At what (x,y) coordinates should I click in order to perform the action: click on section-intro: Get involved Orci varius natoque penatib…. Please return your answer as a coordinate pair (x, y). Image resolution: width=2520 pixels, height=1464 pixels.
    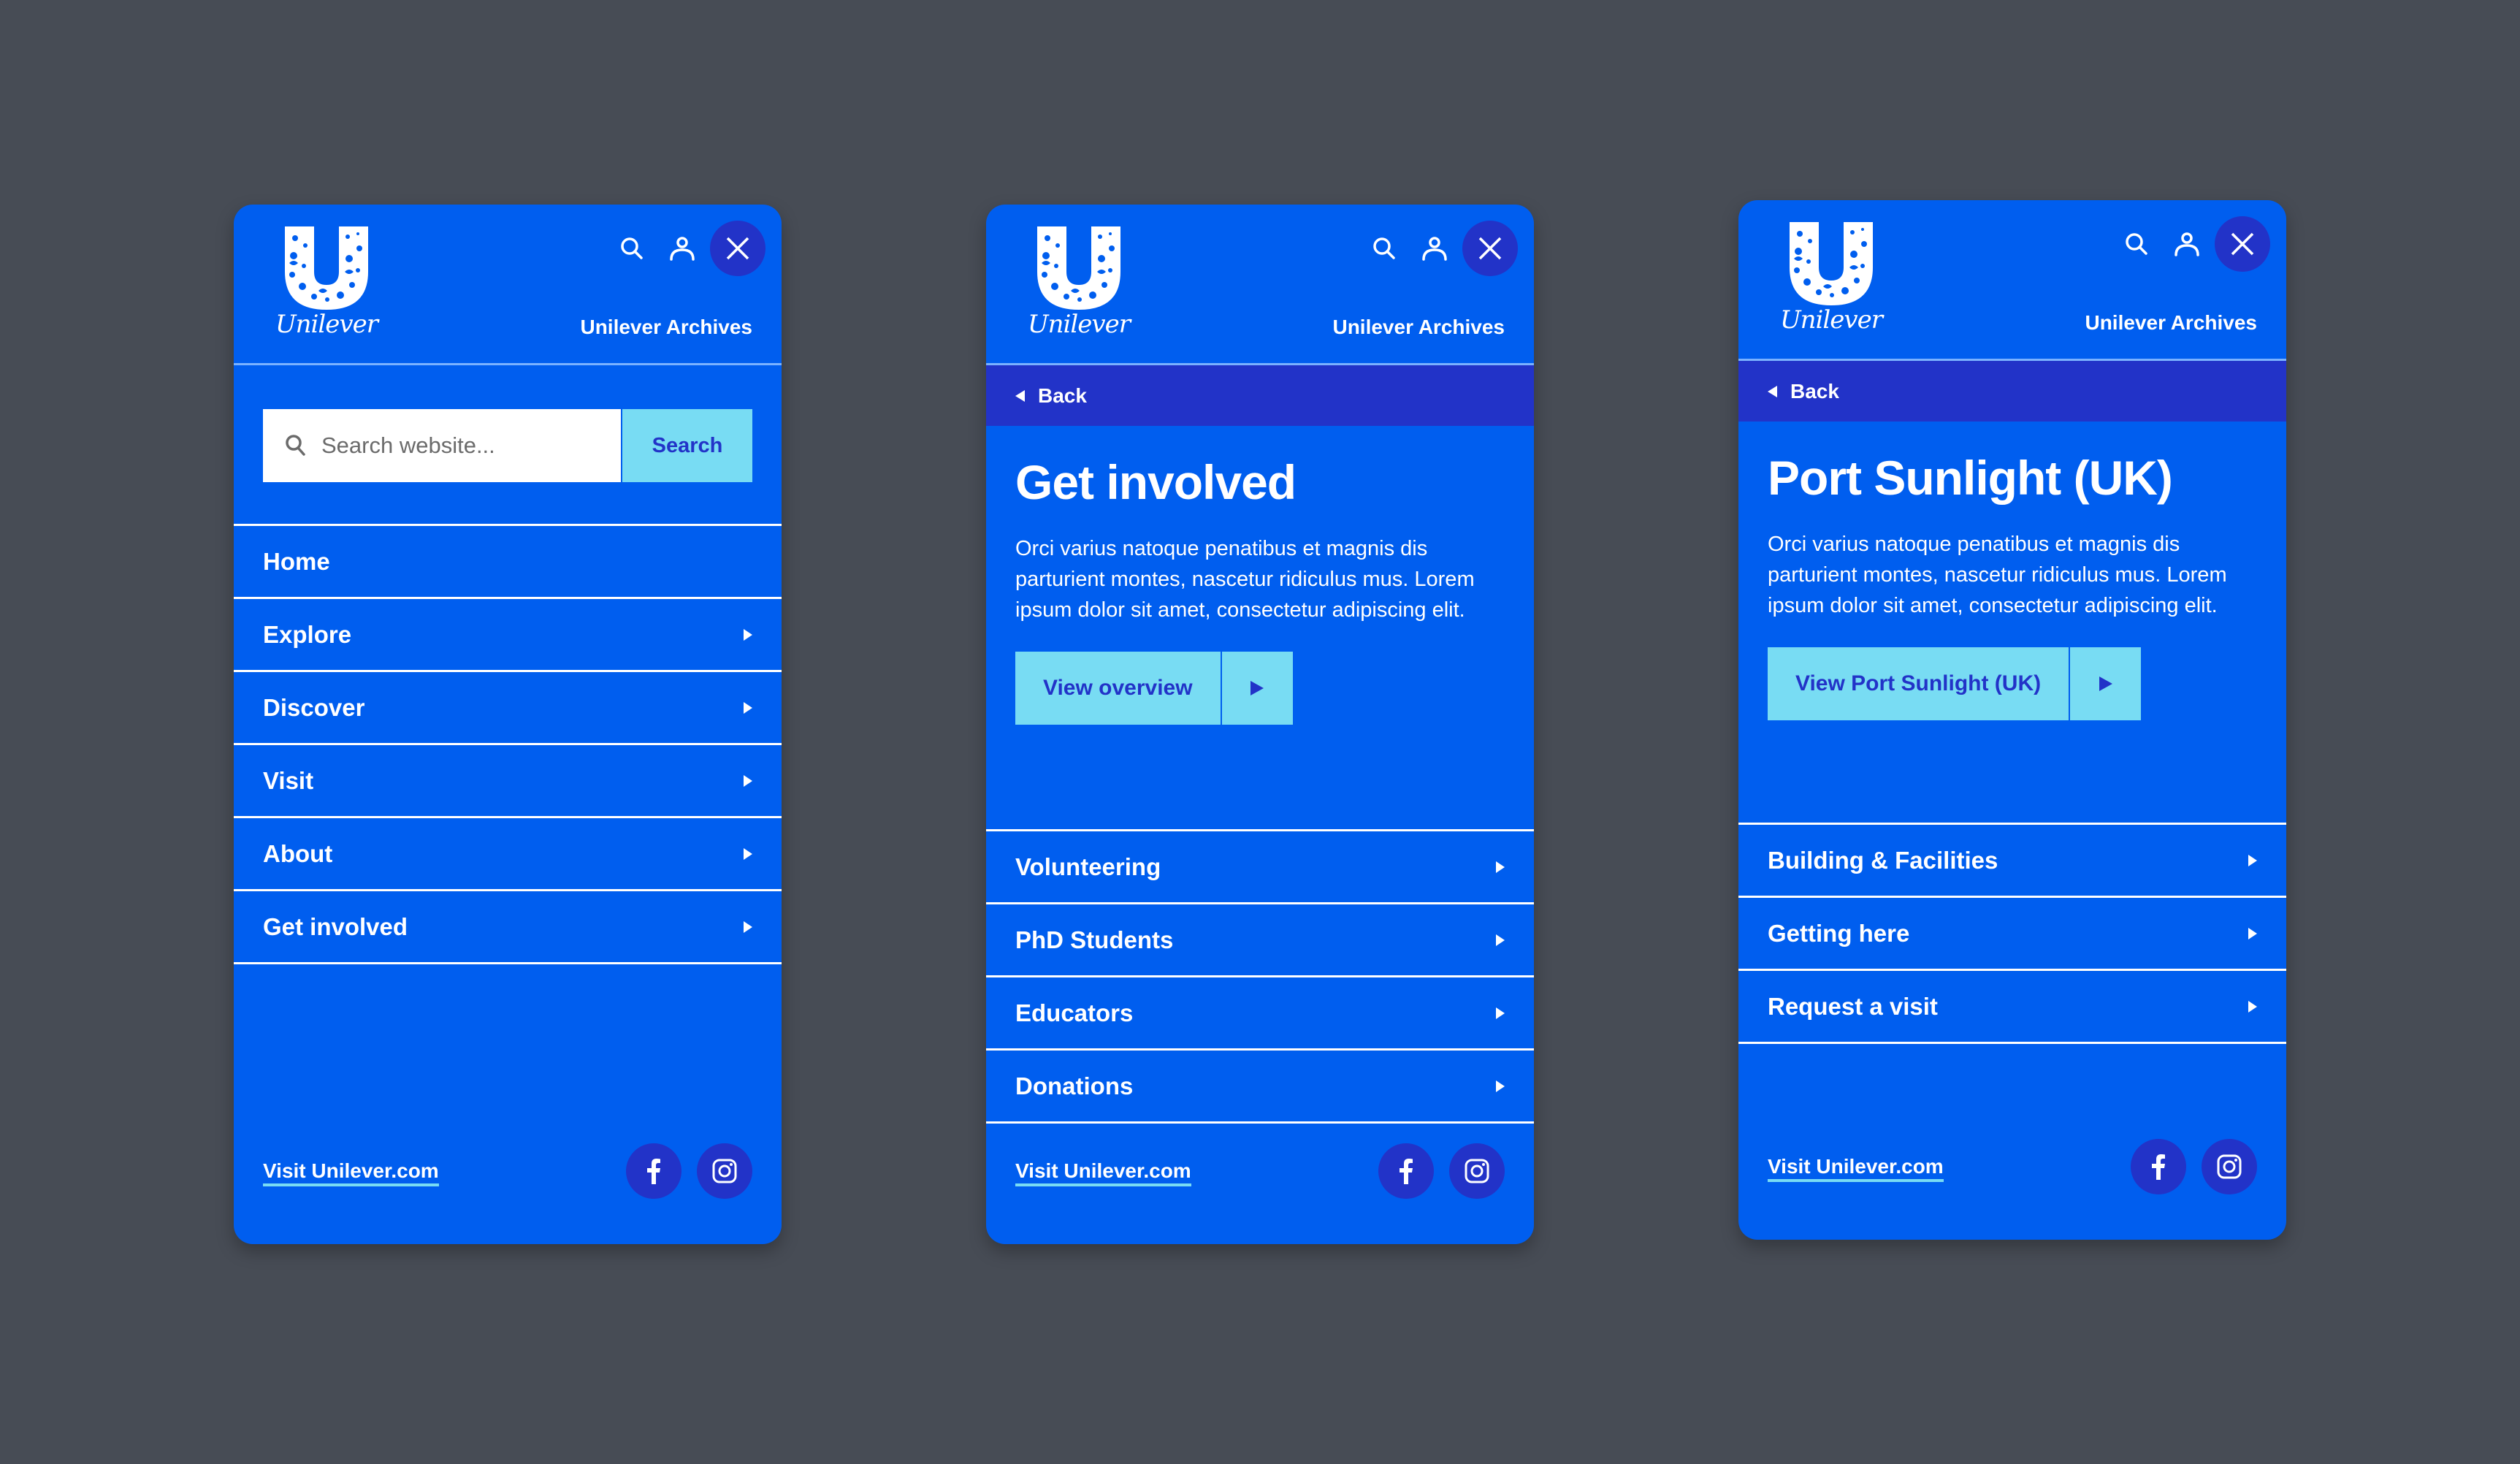
    Looking at the image, I should click on (1260, 589).